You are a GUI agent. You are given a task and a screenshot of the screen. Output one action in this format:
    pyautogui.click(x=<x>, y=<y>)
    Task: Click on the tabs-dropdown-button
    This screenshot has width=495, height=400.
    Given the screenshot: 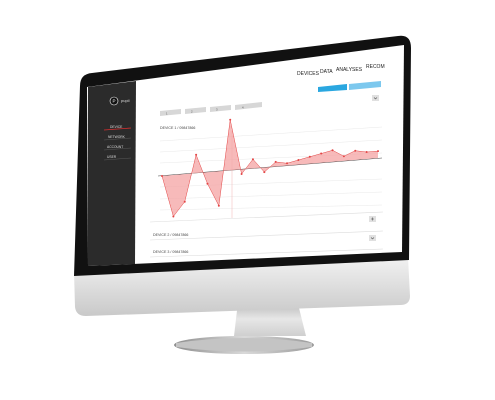 What is the action you would take?
    pyautogui.click(x=375, y=98)
    